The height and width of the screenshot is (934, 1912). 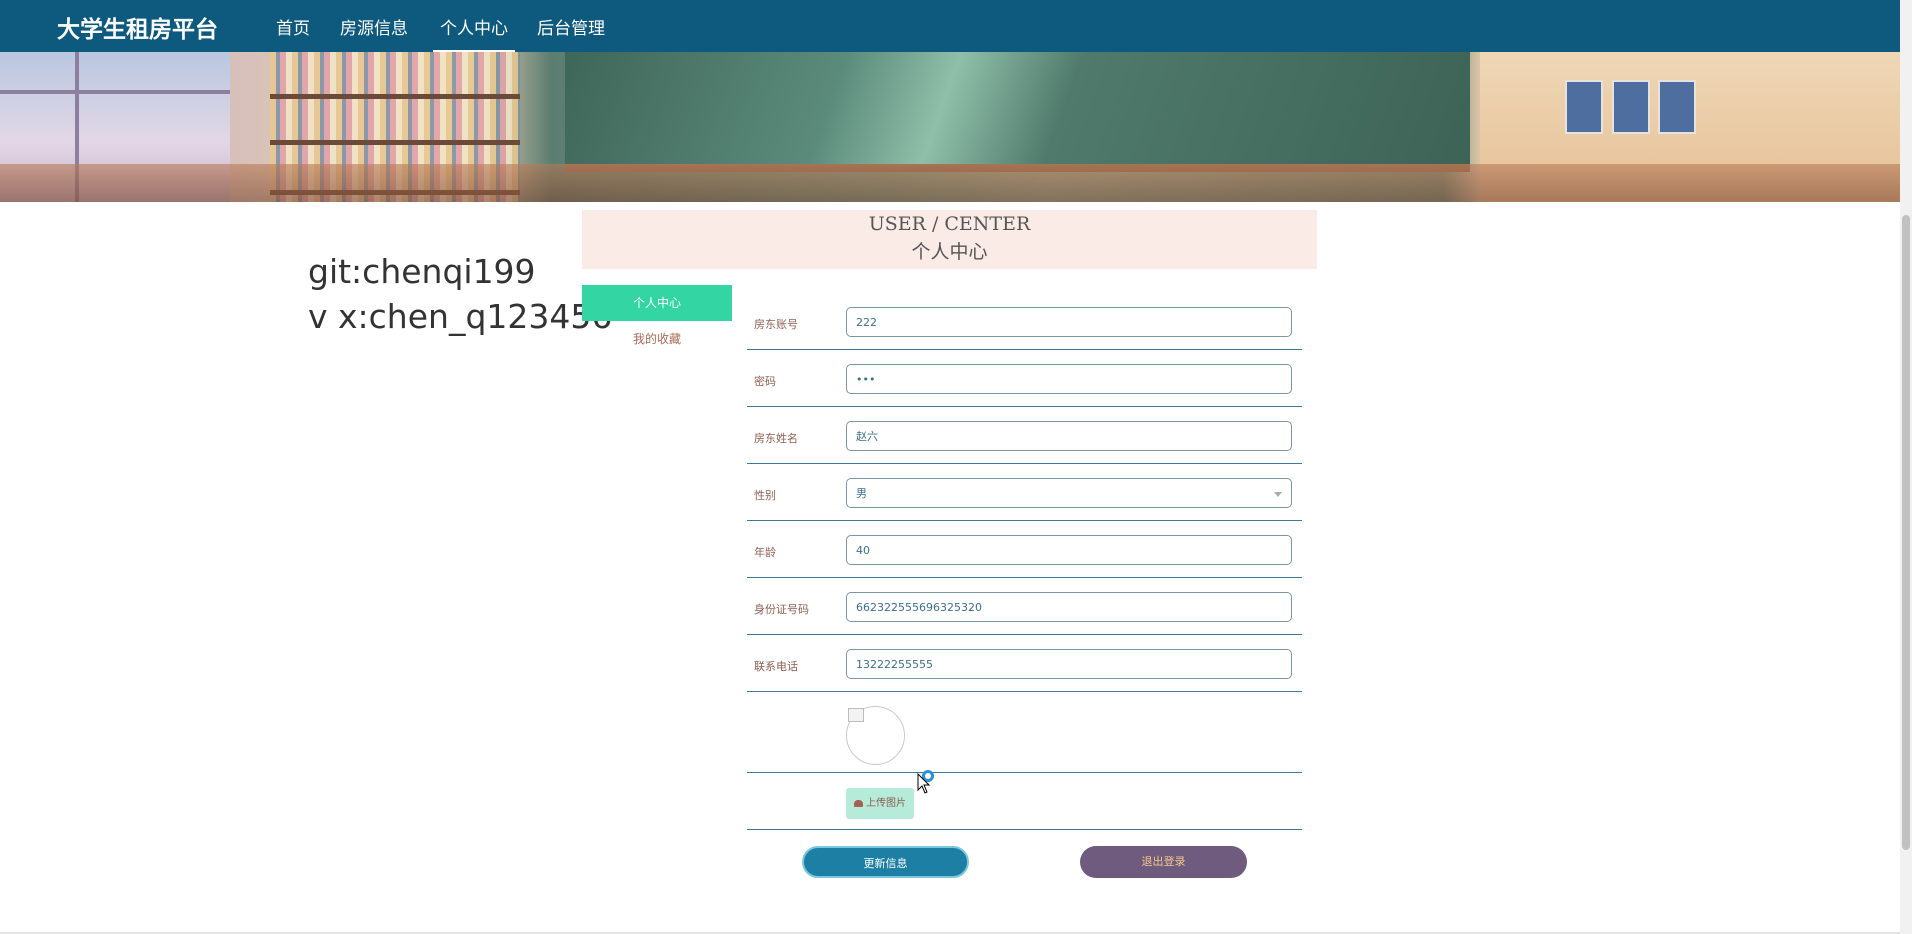 I want to click on cloud-upload-icon, so click(x=858, y=803).